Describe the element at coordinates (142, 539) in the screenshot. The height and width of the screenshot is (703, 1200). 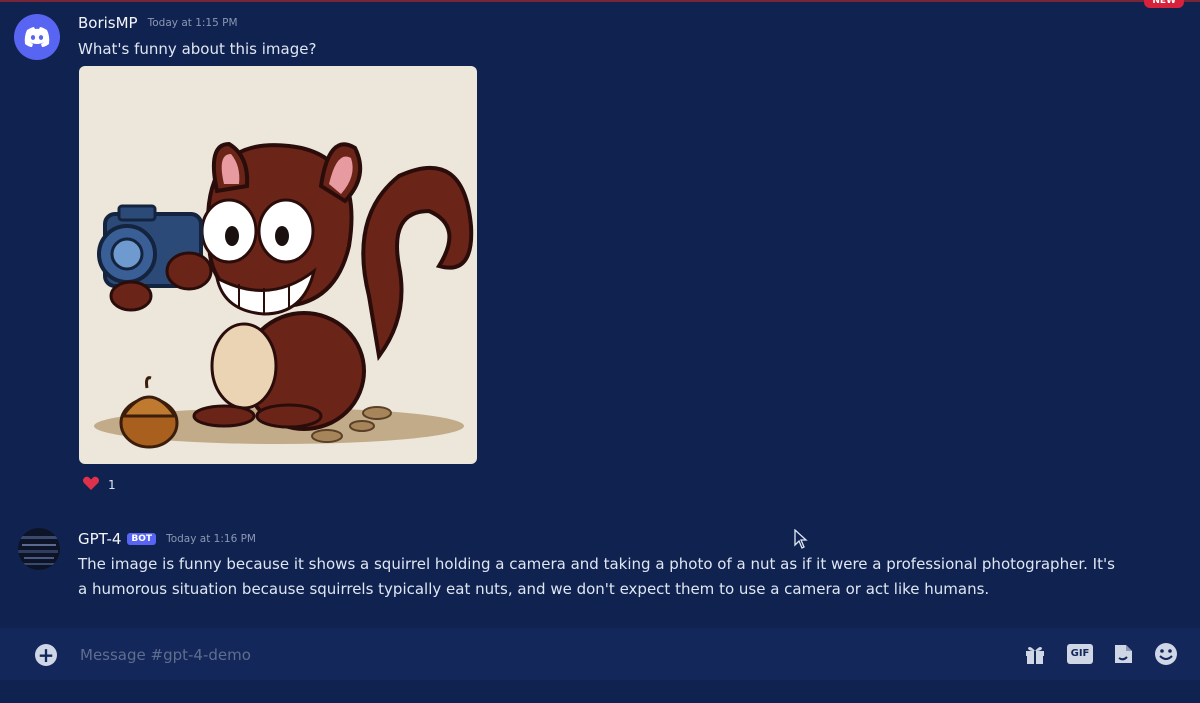
I see `bot-badge: BOT` at that location.